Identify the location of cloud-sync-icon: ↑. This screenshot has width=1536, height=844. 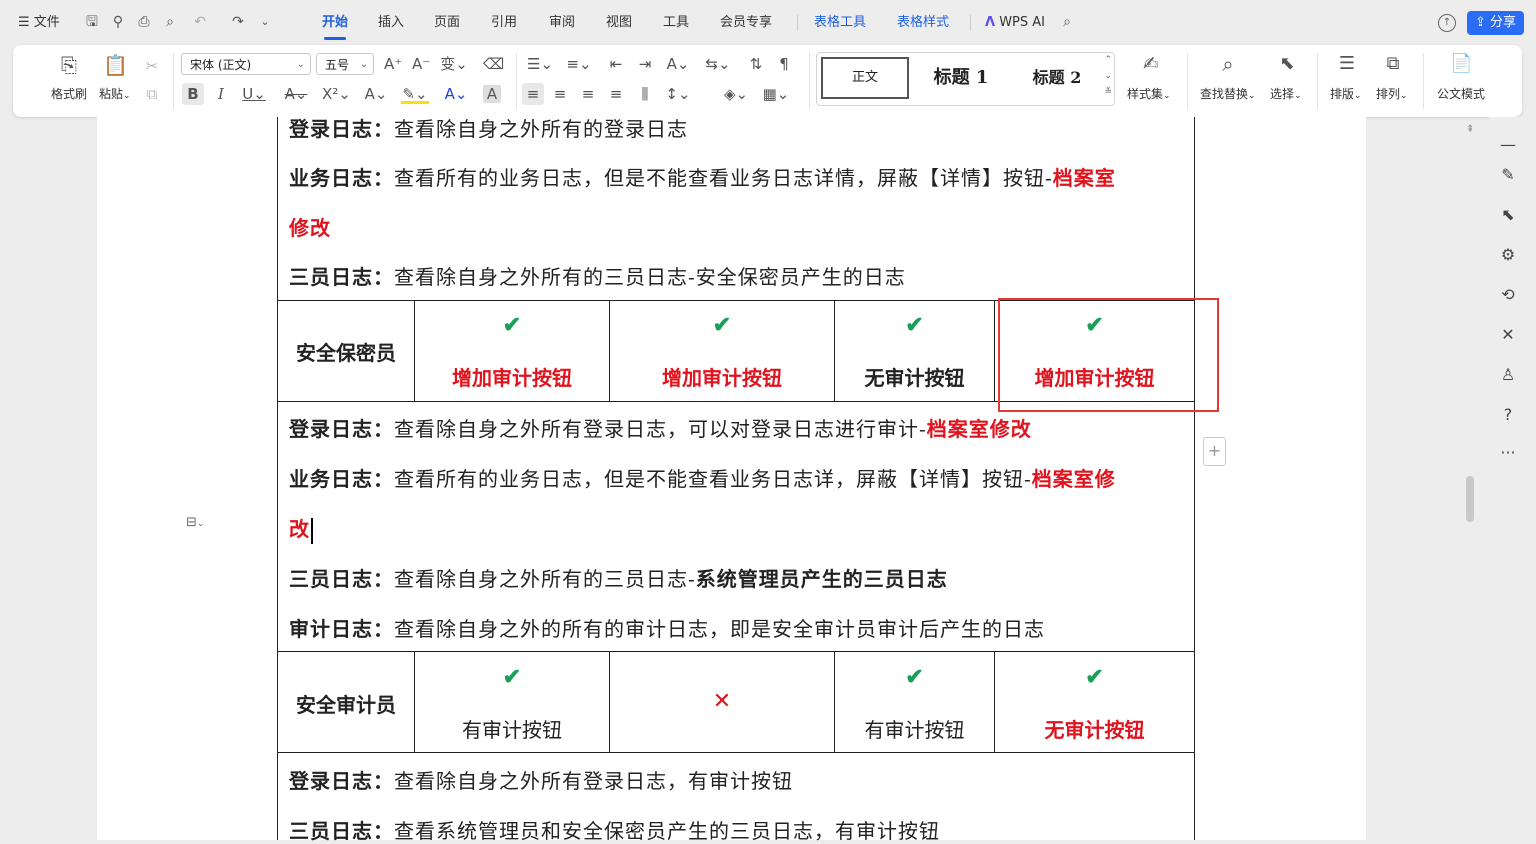
(1447, 23).